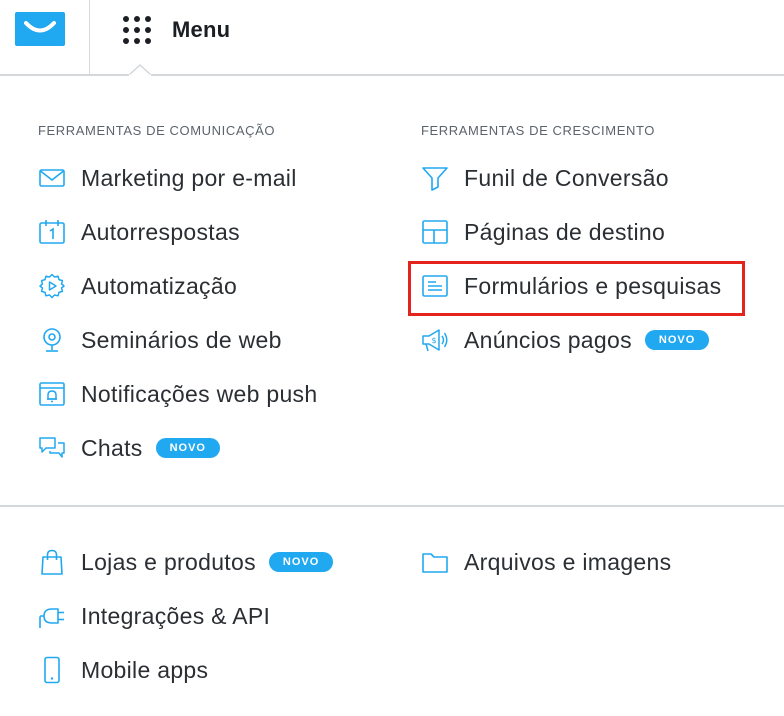  What do you see at coordinates (52, 394) in the screenshot?
I see `browser-bell-icon` at bounding box center [52, 394].